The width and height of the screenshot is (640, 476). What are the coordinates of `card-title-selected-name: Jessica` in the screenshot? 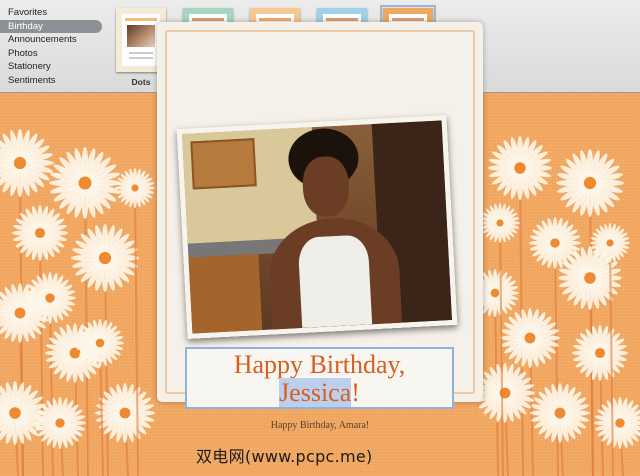 It's located at (315, 392).